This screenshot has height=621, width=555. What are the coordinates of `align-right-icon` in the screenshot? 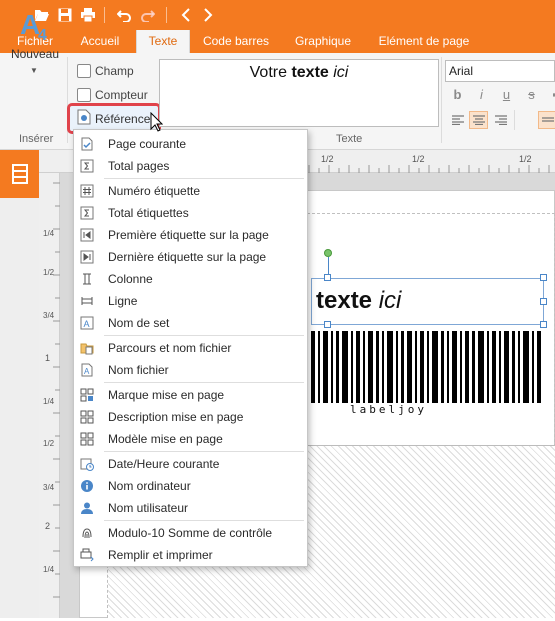 It's located at (500, 120).